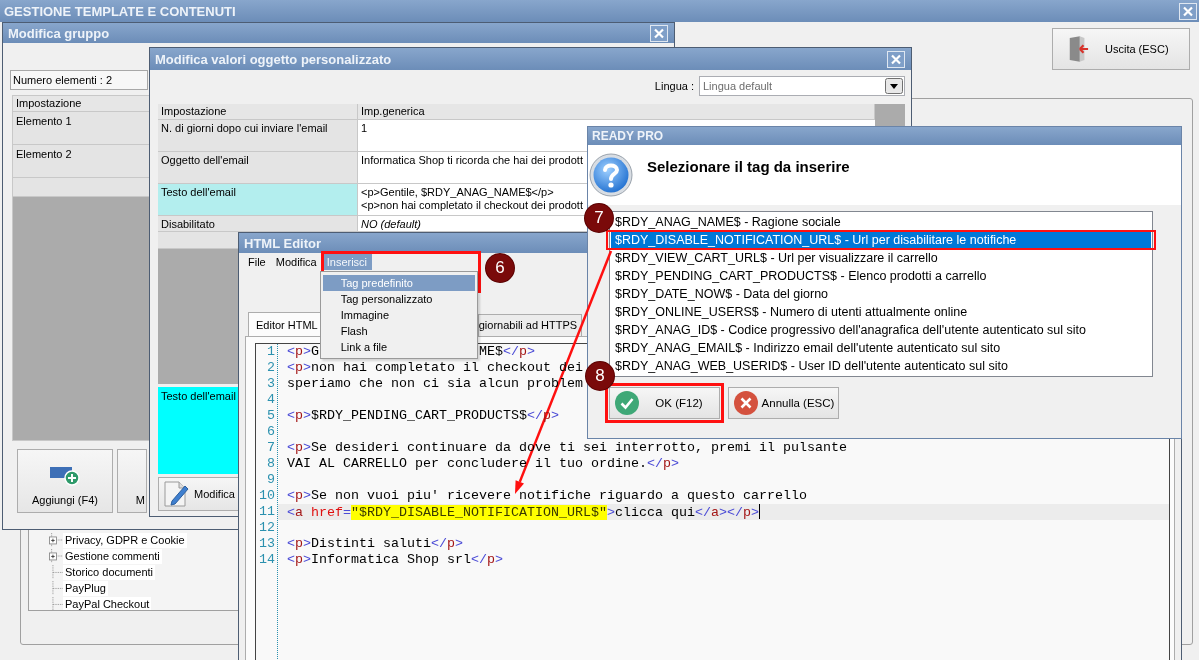  Describe the element at coordinates (271, 463) in the screenshot. I see `line-number: 8` at that location.